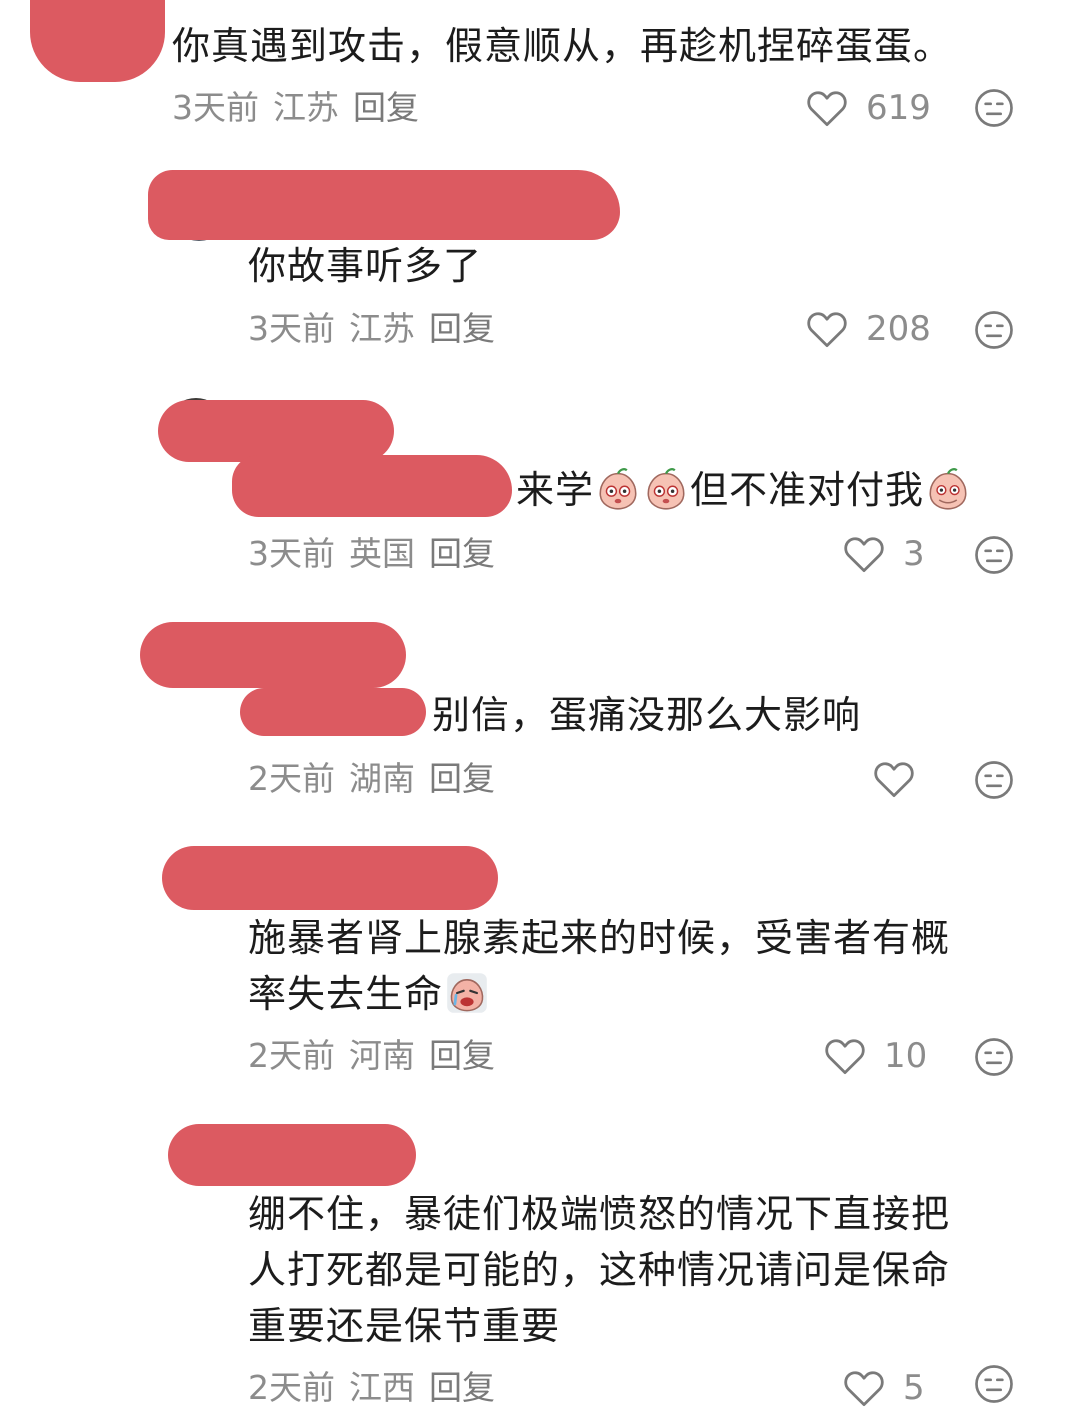 The width and height of the screenshot is (1080, 1410). I want to click on comment-location: 英国, so click(382, 553).